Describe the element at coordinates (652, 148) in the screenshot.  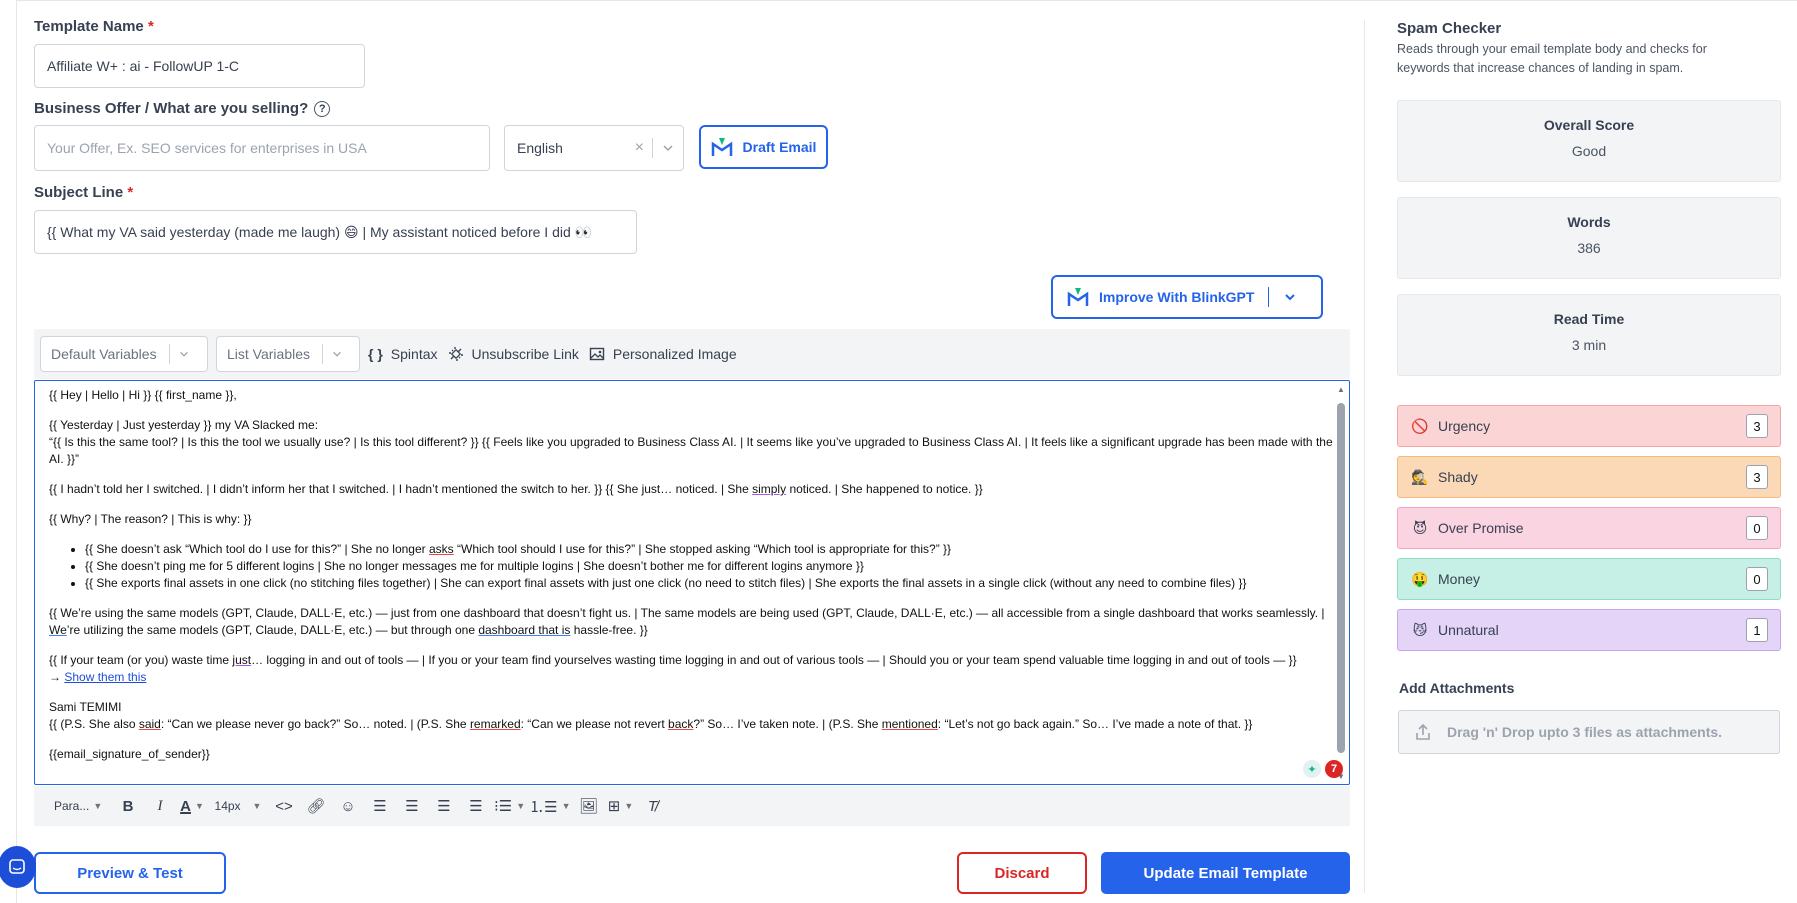
I see `select-separator` at that location.